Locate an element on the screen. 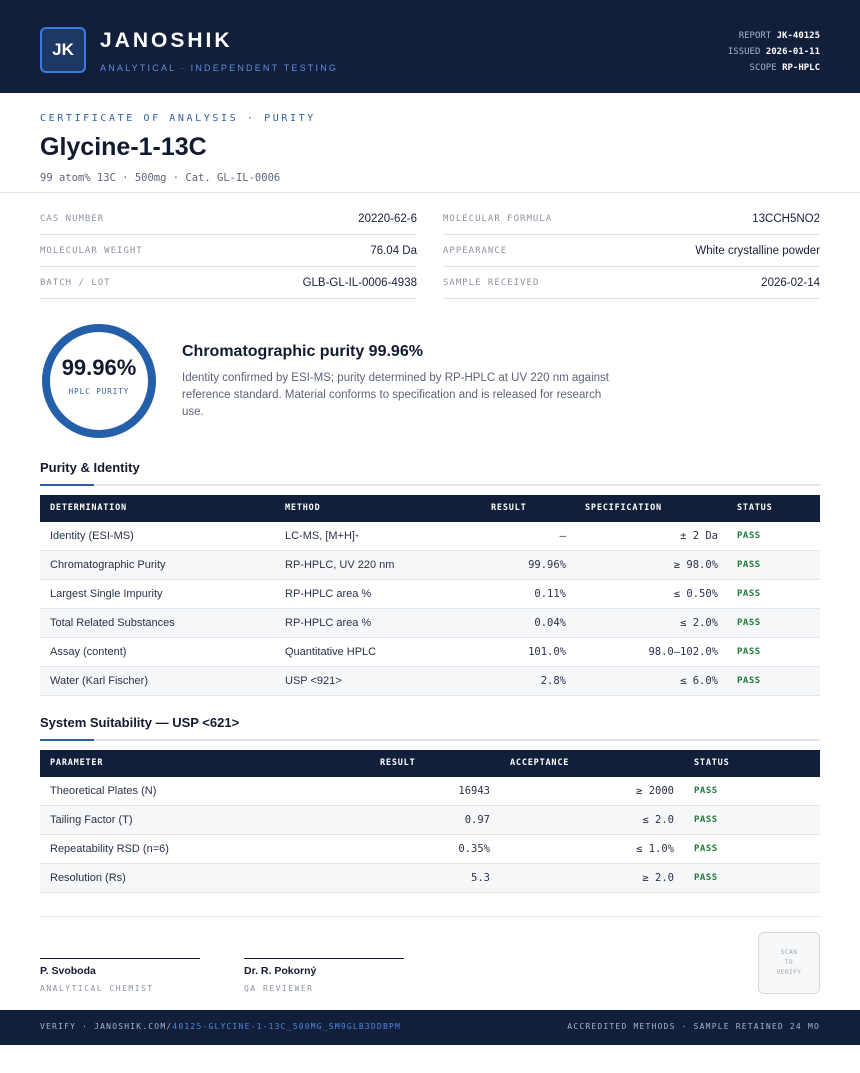 The image size is (860, 1073). property-cas: CAS NUMBER 20220-62-6 is located at coordinates (228, 219).